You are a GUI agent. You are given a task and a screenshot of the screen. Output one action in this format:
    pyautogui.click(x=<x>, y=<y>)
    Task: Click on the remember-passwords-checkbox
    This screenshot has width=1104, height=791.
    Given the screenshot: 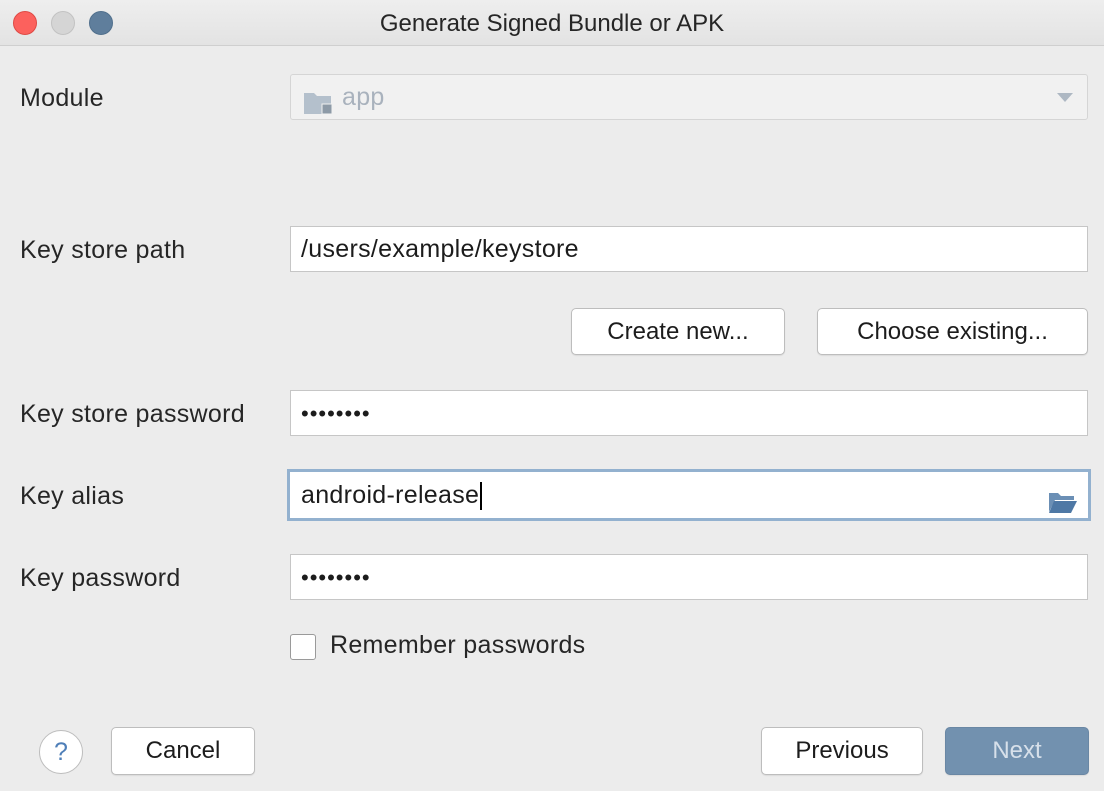 What is the action you would take?
    pyautogui.click(x=303, y=647)
    